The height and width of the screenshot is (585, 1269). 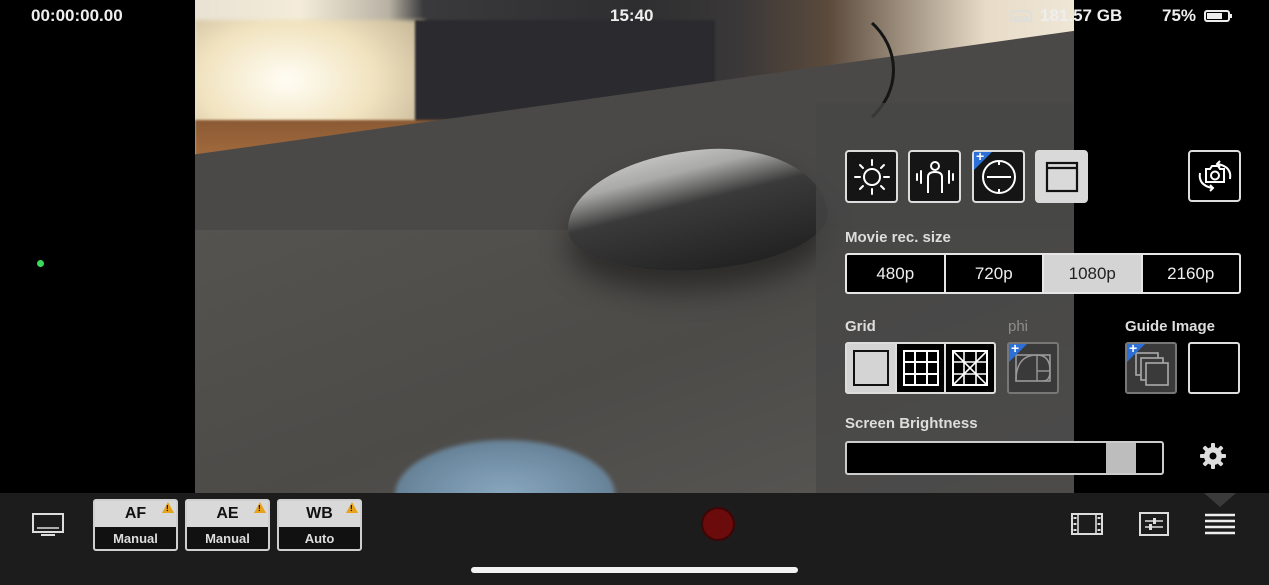 What do you see at coordinates (1197, 16) in the screenshot?
I see `battery-indicator: 75%` at bounding box center [1197, 16].